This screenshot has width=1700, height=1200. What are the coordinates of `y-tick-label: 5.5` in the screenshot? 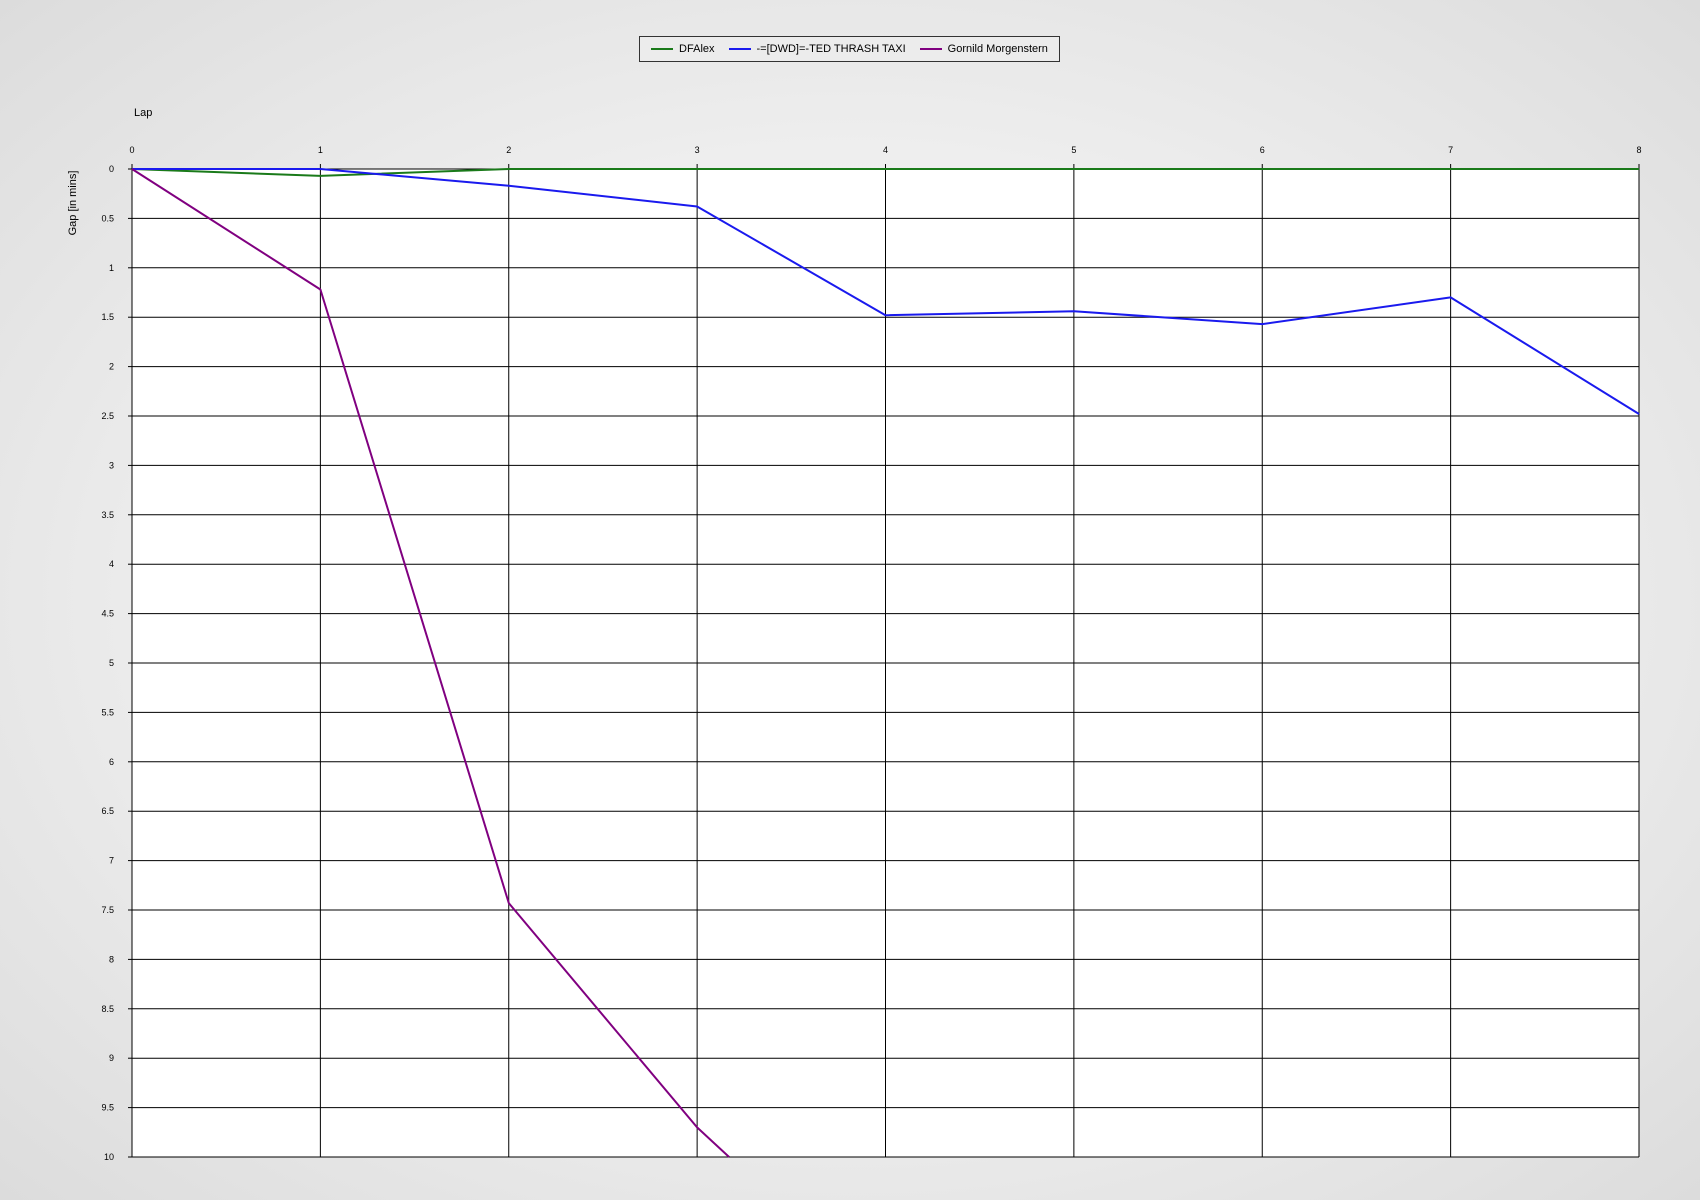 It's located at (107, 712).